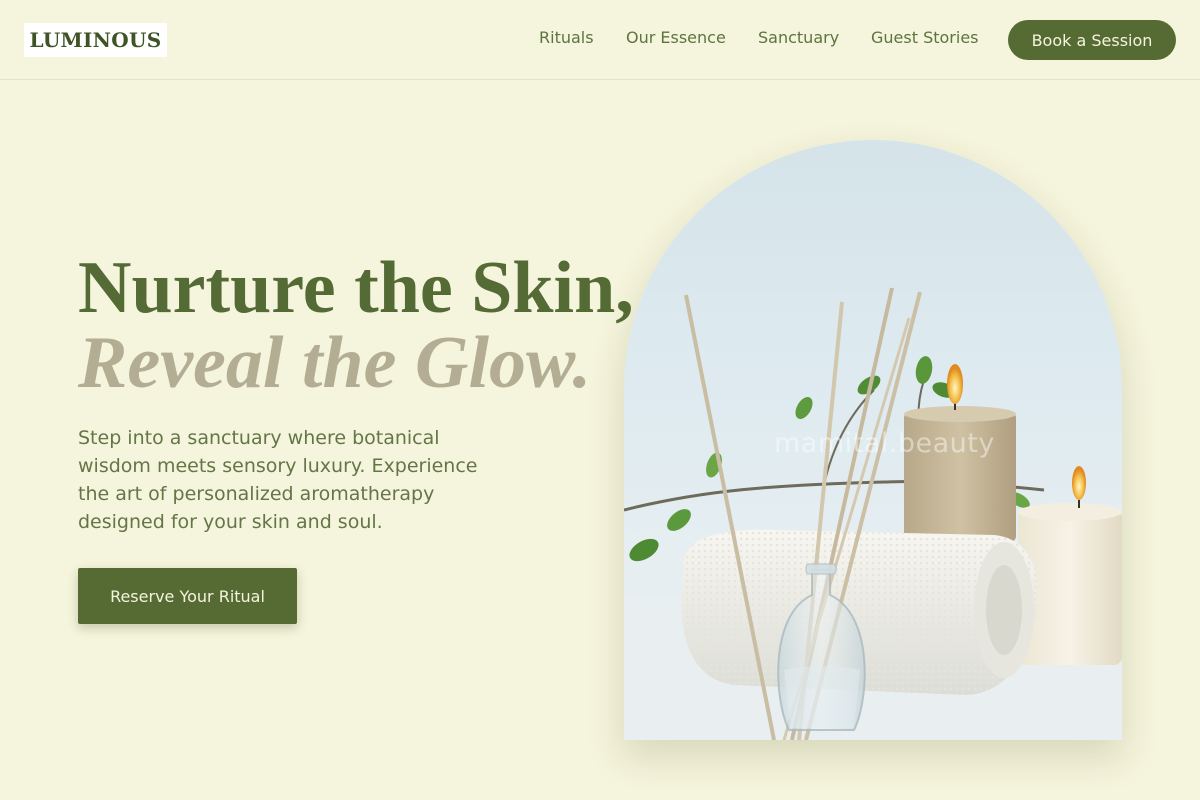 This screenshot has height=800, width=1200. Describe the element at coordinates (925, 38) in the screenshot. I see `nav-link-guest-stories: Guest Stories` at that location.